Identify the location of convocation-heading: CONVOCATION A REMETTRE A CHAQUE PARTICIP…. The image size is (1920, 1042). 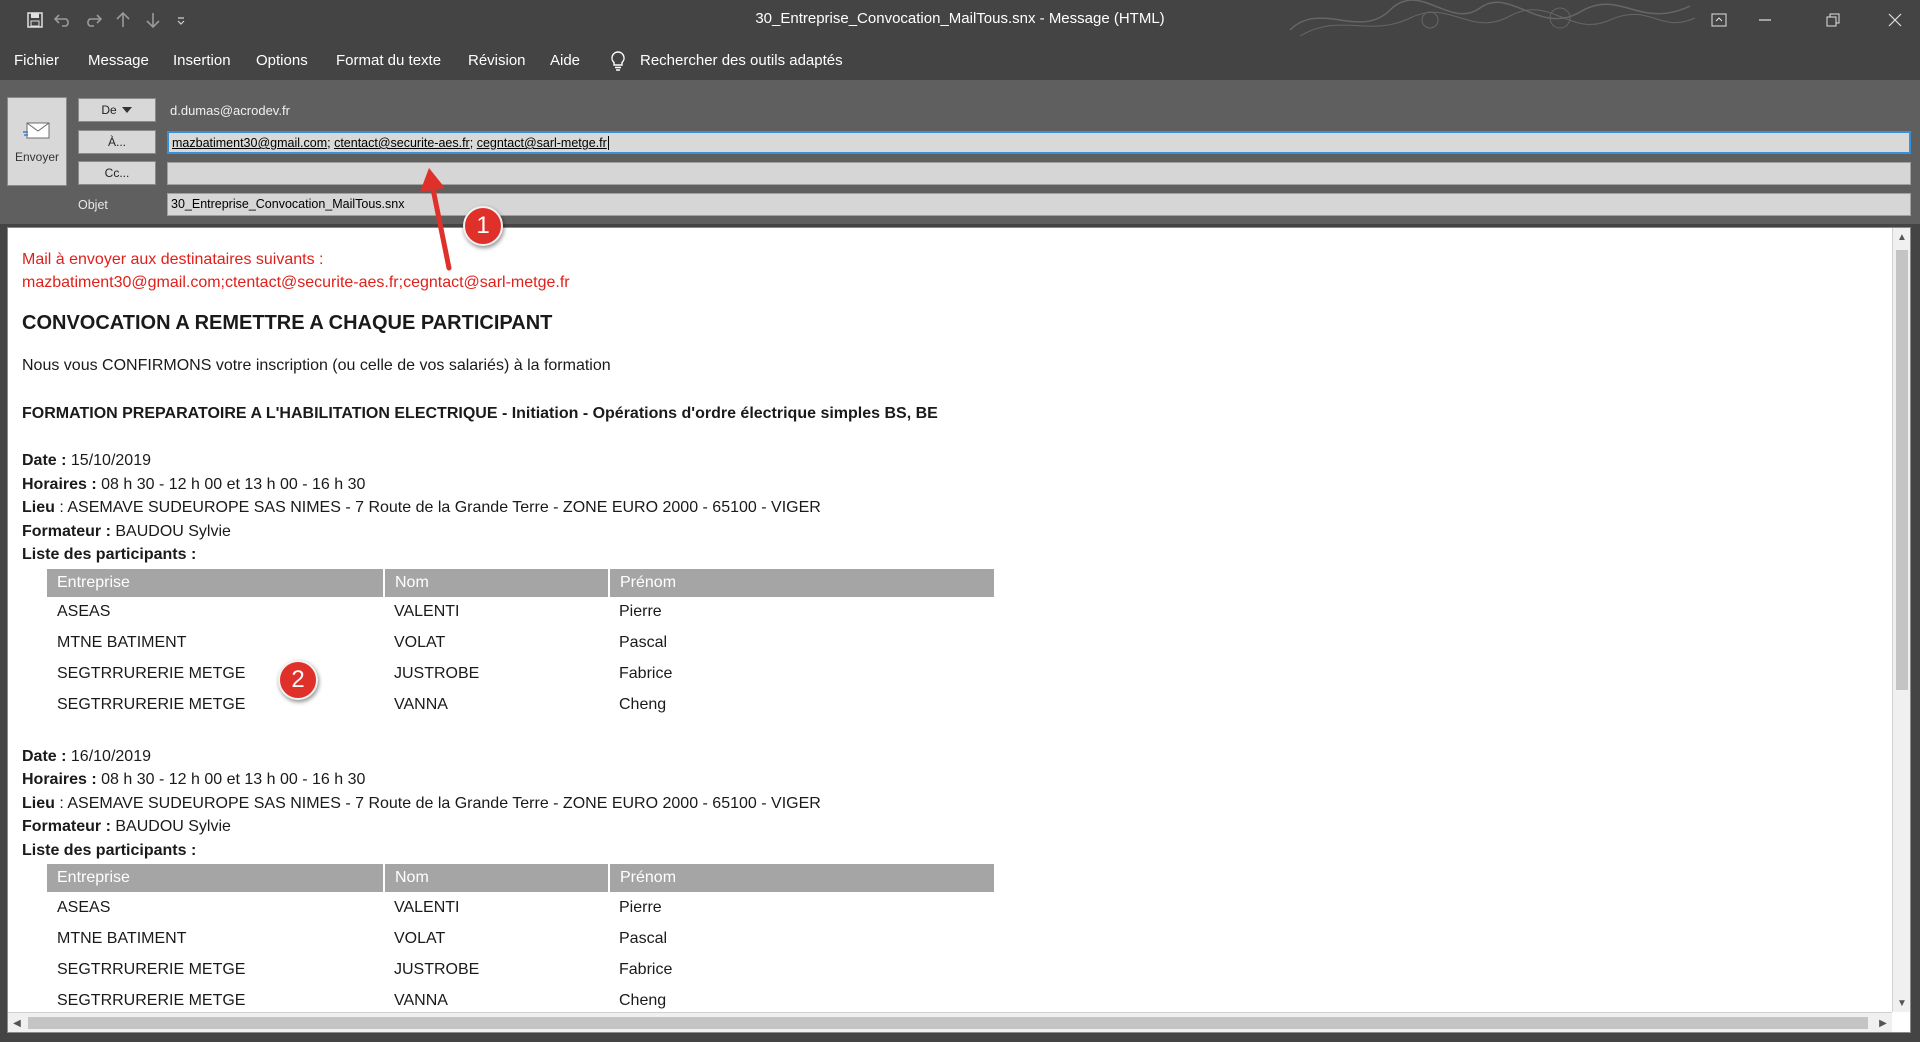
(287, 323).